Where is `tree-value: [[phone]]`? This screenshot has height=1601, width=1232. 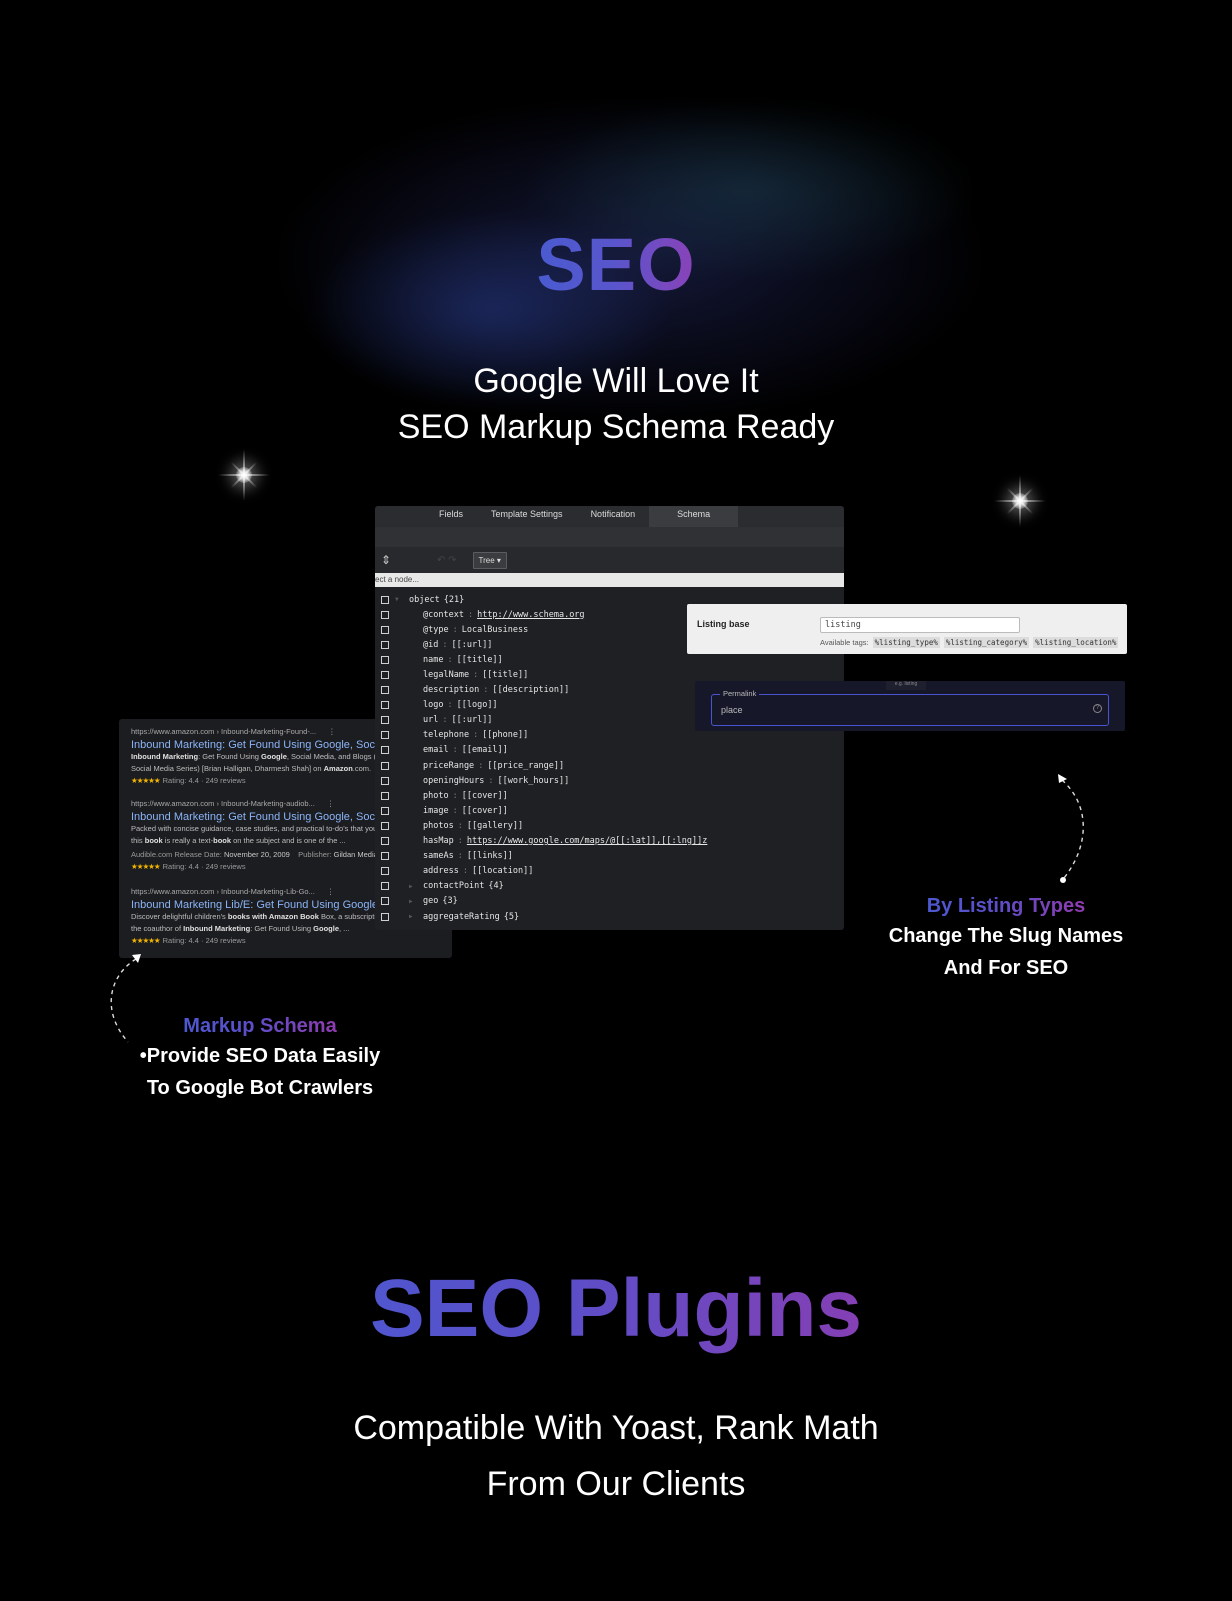 tree-value: [[phone]] is located at coordinates (505, 735).